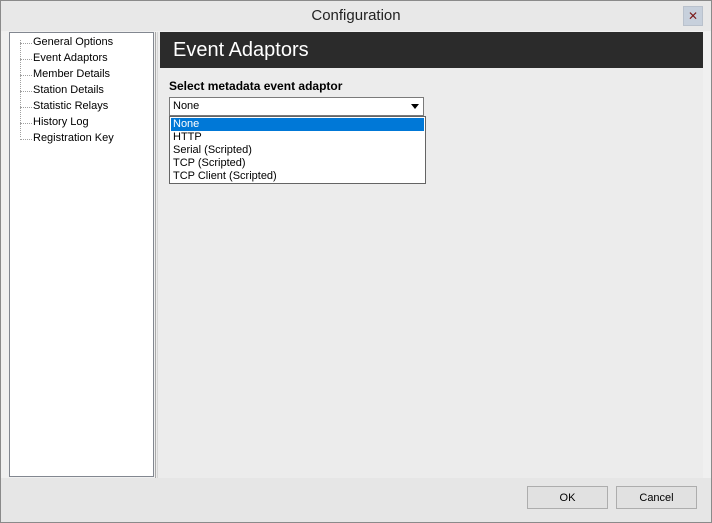  Describe the element at coordinates (72, 74) in the screenshot. I see `sidebar-item-label: Member Details` at that location.